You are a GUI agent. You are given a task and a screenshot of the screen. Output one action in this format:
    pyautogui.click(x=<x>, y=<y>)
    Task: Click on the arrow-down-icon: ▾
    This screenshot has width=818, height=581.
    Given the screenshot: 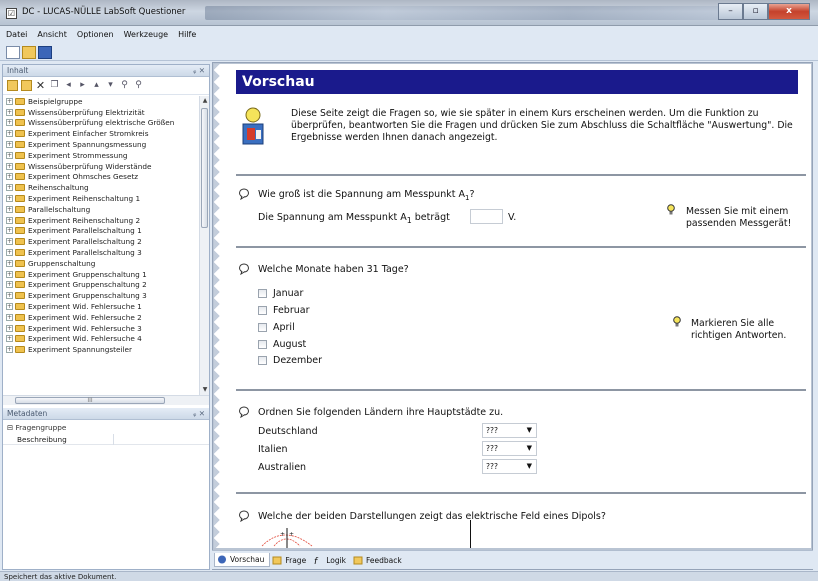 What is the action you would take?
    pyautogui.click(x=110, y=85)
    